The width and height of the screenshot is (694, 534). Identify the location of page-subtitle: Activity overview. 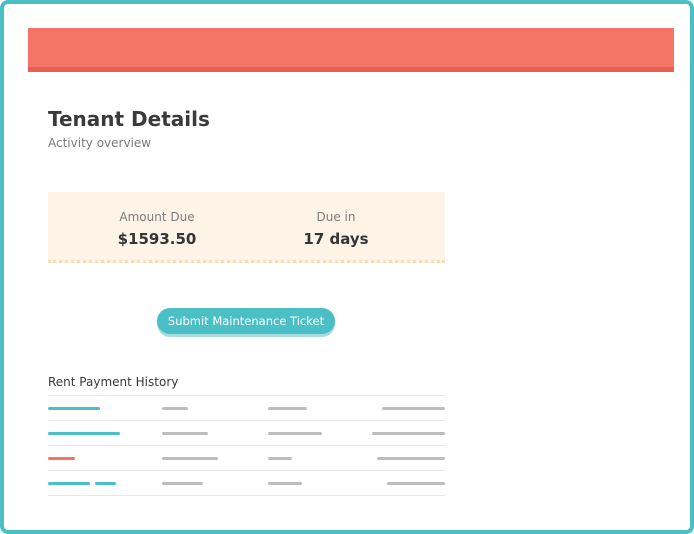
(100, 143).